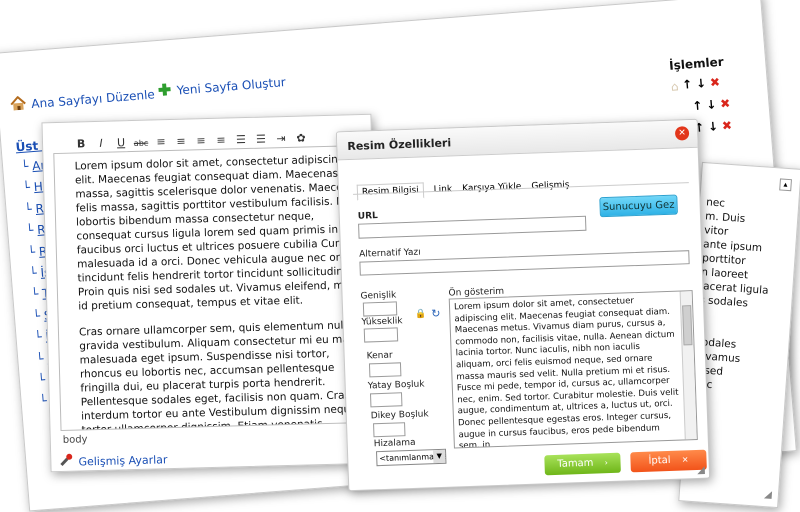 The height and width of the screenshot is (512, 800). I want to click on ok-button: Tamam ›, so click(582, 464).